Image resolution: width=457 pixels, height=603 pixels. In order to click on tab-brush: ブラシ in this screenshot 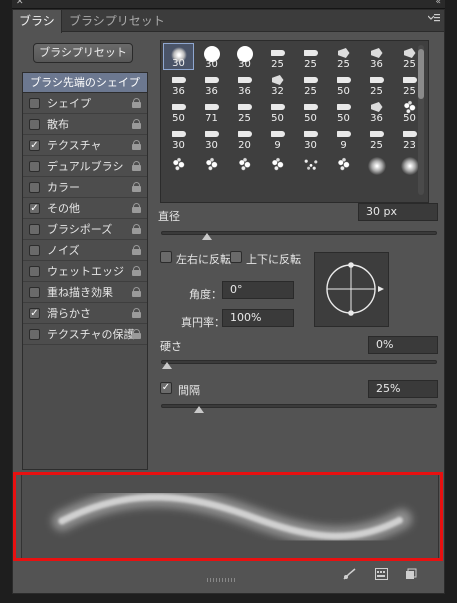, I will do `click(37, 21)`.